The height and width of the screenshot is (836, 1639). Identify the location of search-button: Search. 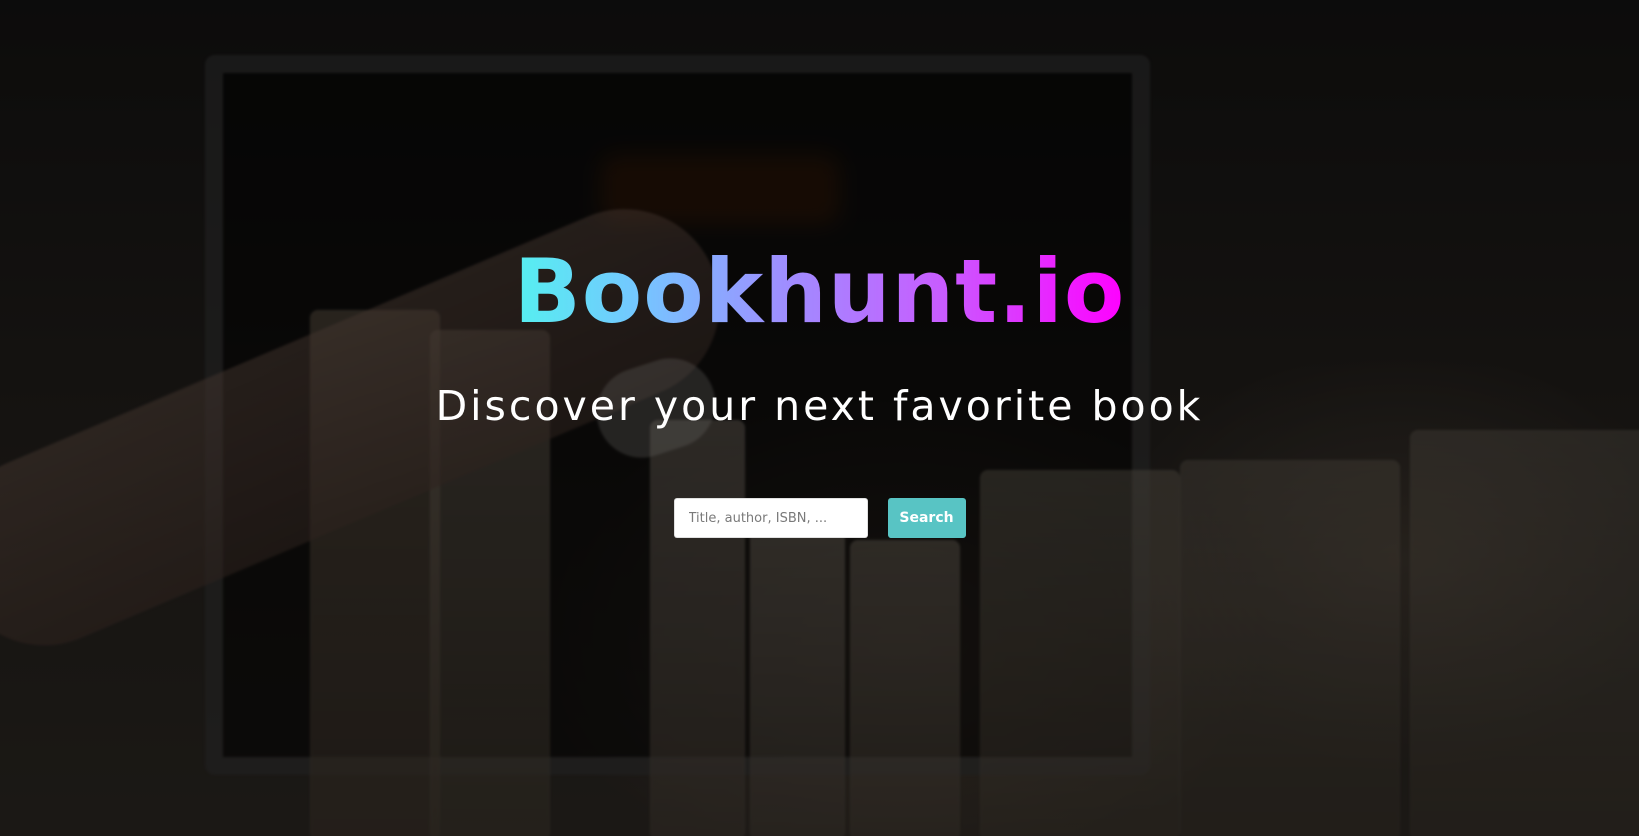
(926, 518).